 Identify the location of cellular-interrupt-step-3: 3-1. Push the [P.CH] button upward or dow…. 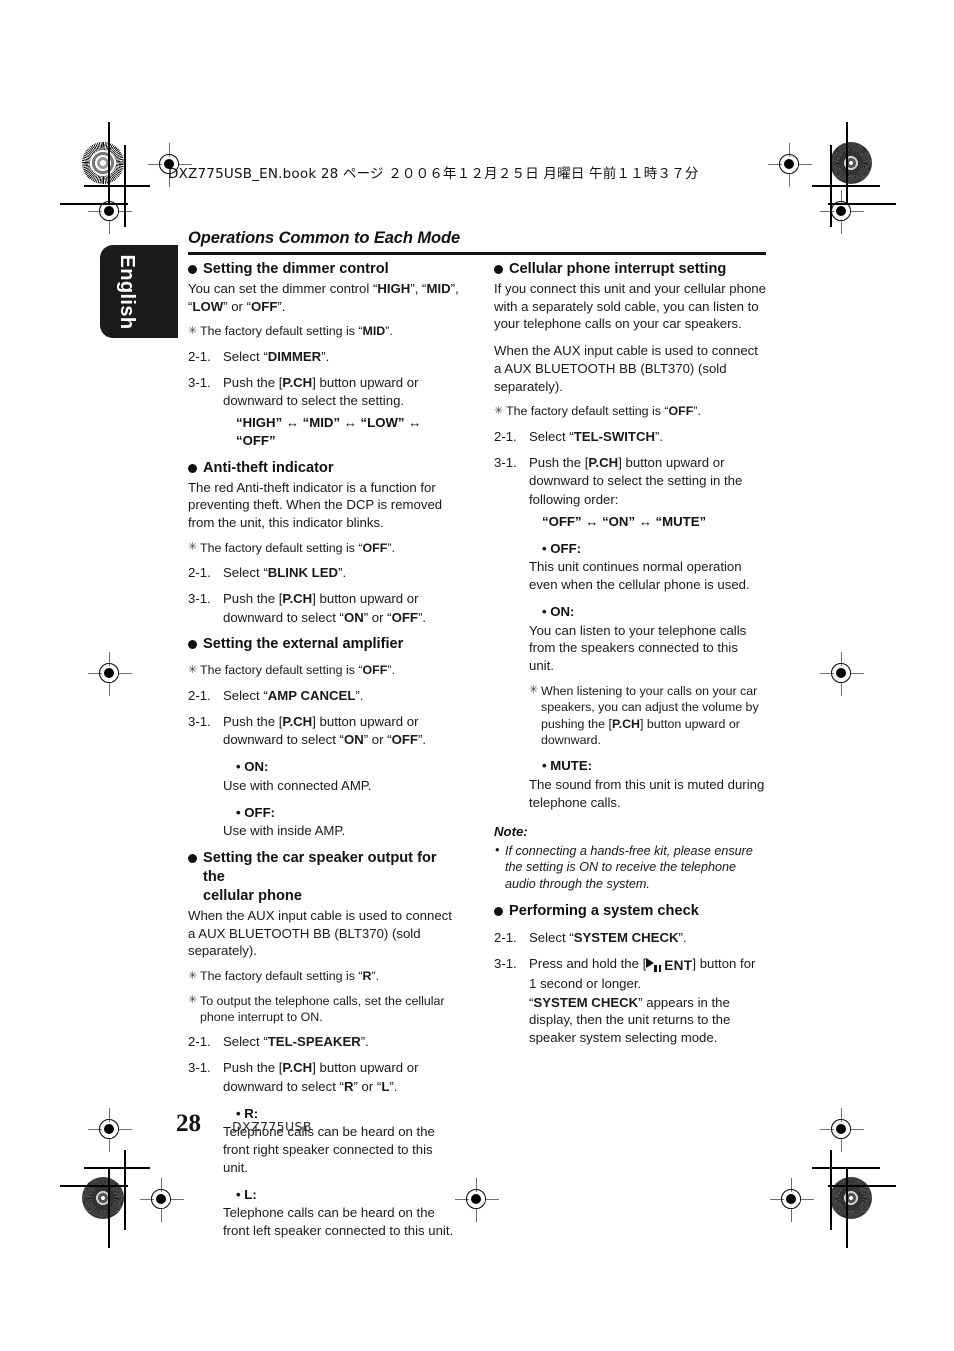
(618, 481).